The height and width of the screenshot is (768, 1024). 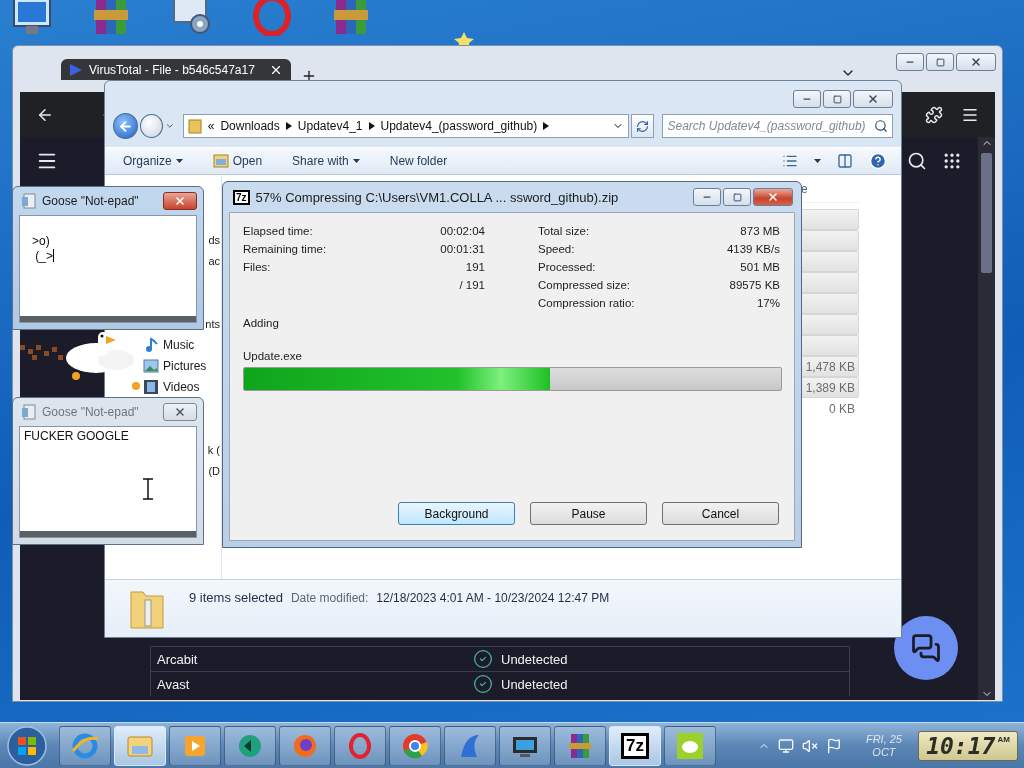 What do you see at coordinates (418, 161) in the screenshot?
I see `command-button: New folder` at bounding box center [418, 161].